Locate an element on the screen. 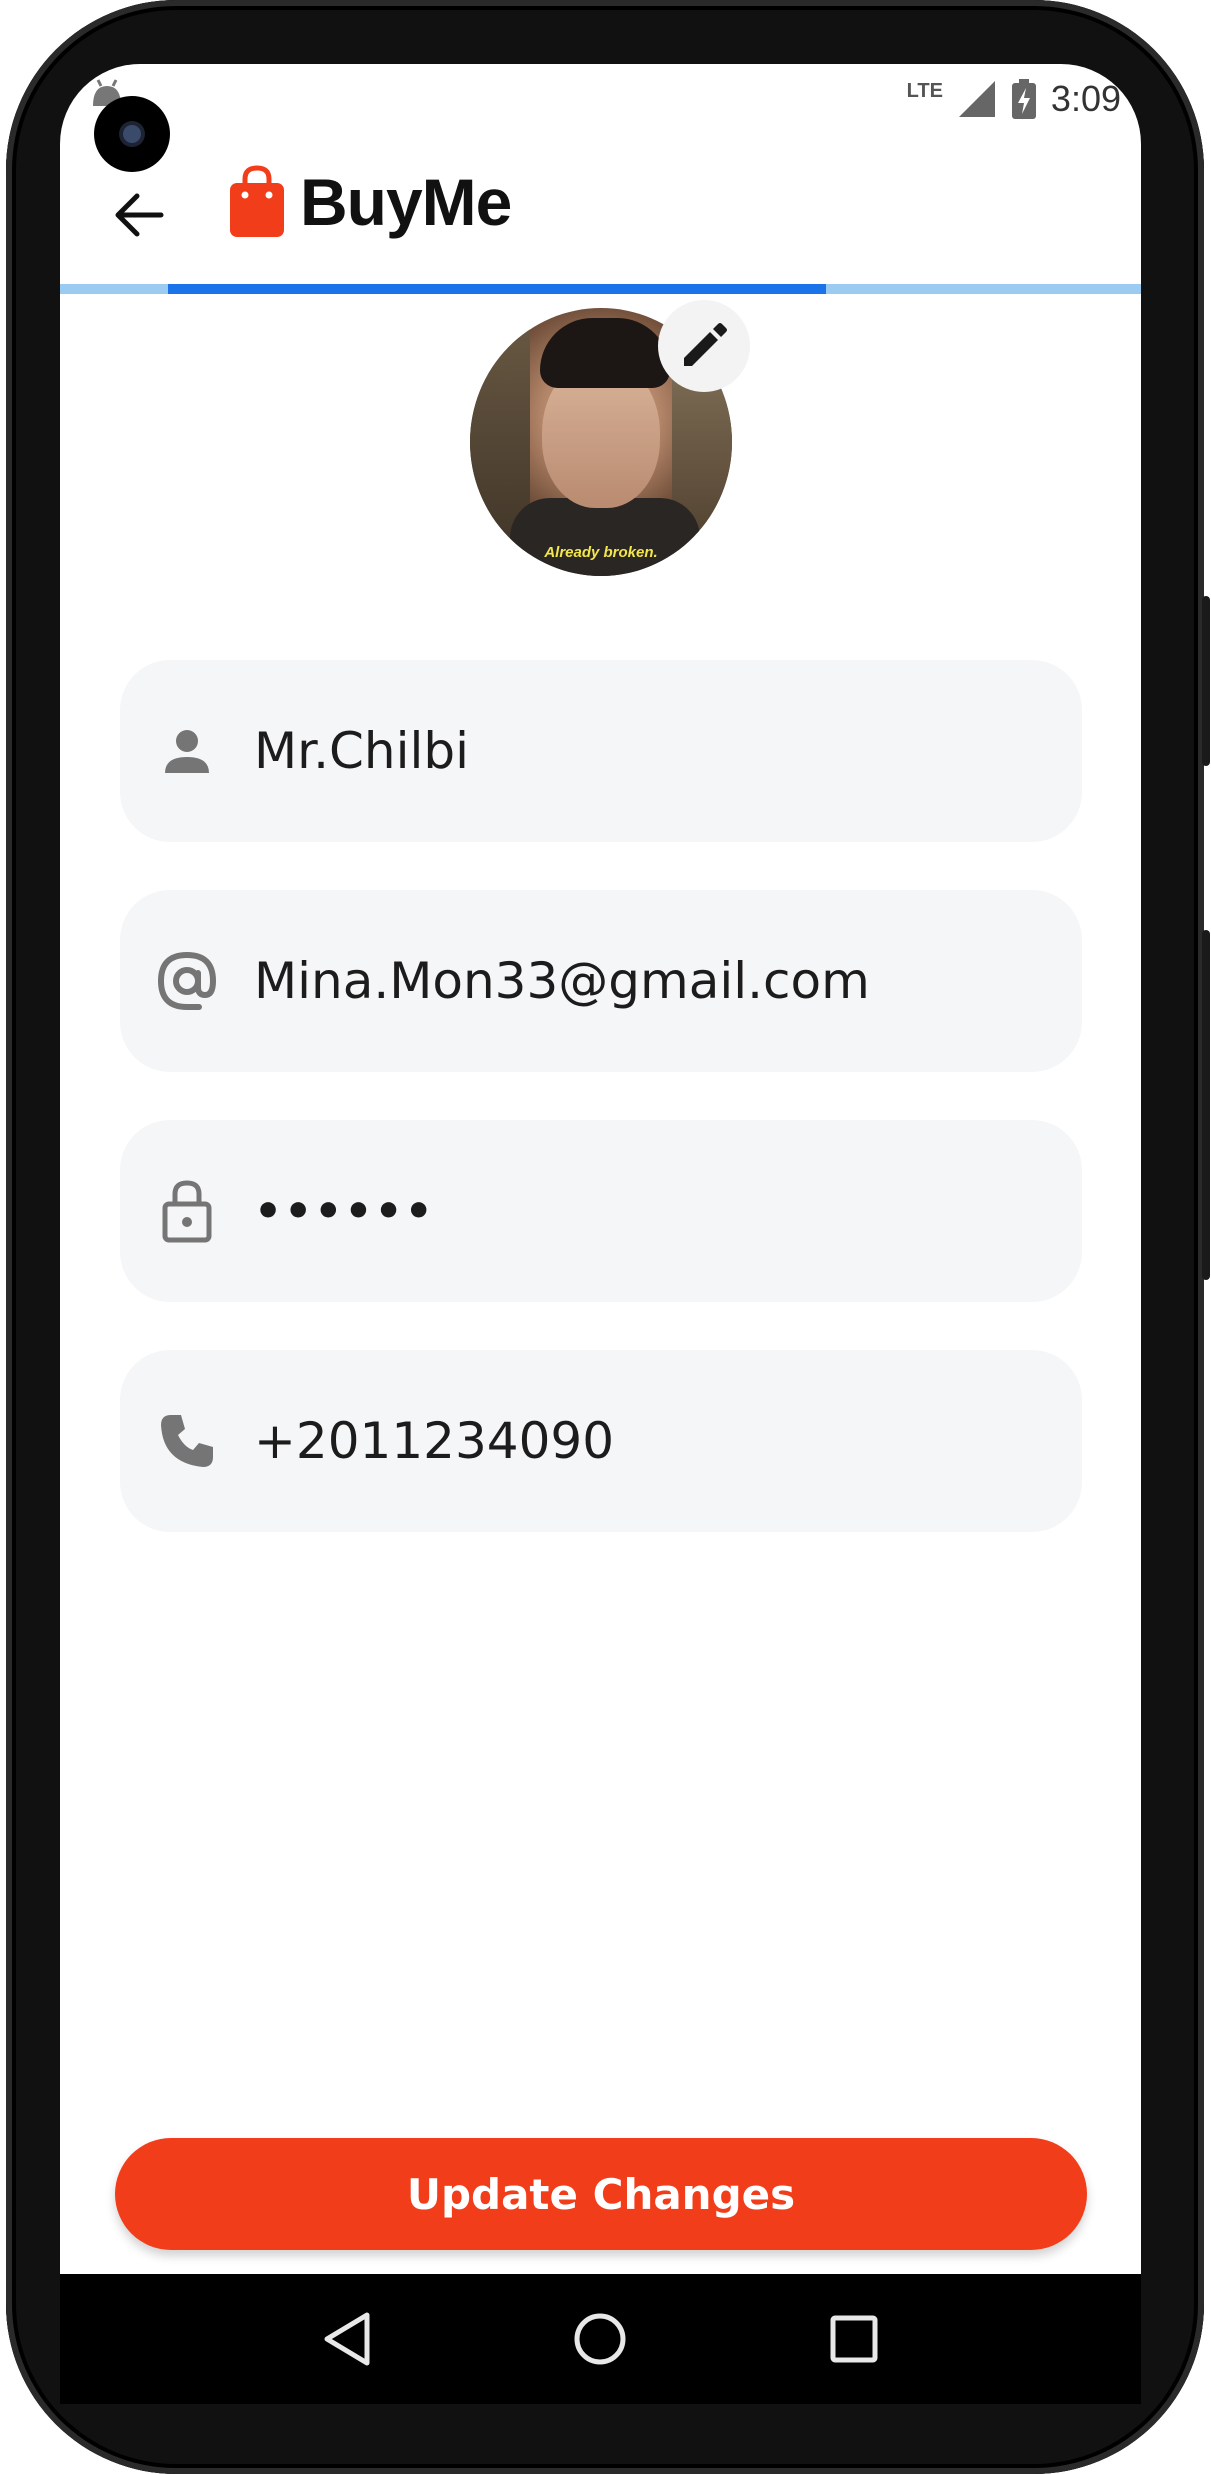  password-field: •••••• is located at coordinates (601, 1211).